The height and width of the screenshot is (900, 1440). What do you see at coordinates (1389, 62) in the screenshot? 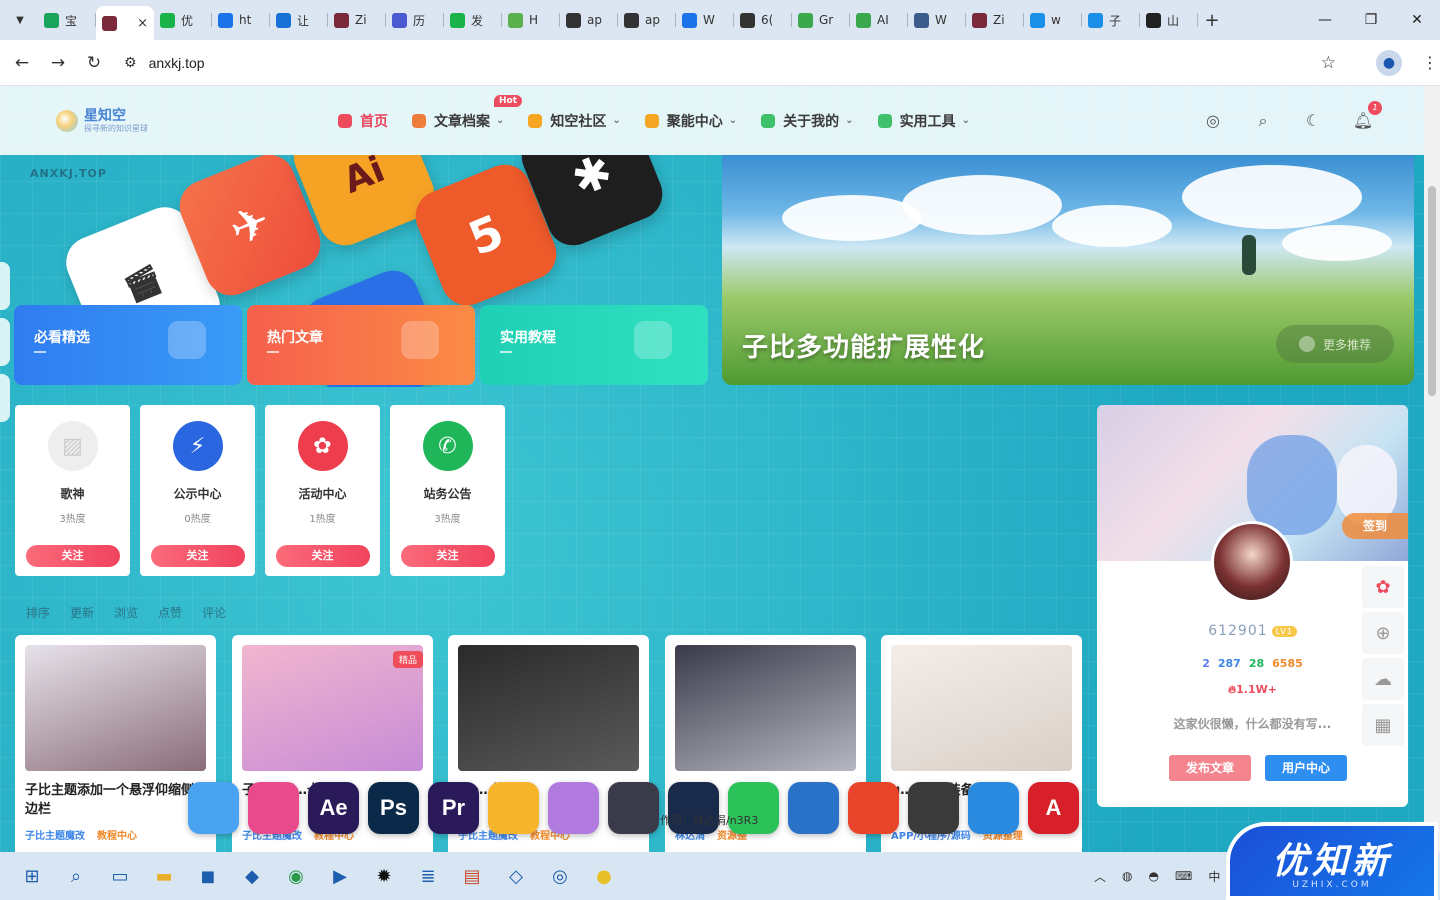
I see `profile-avatar-icon: ●` at bounding box center [1389, 62].